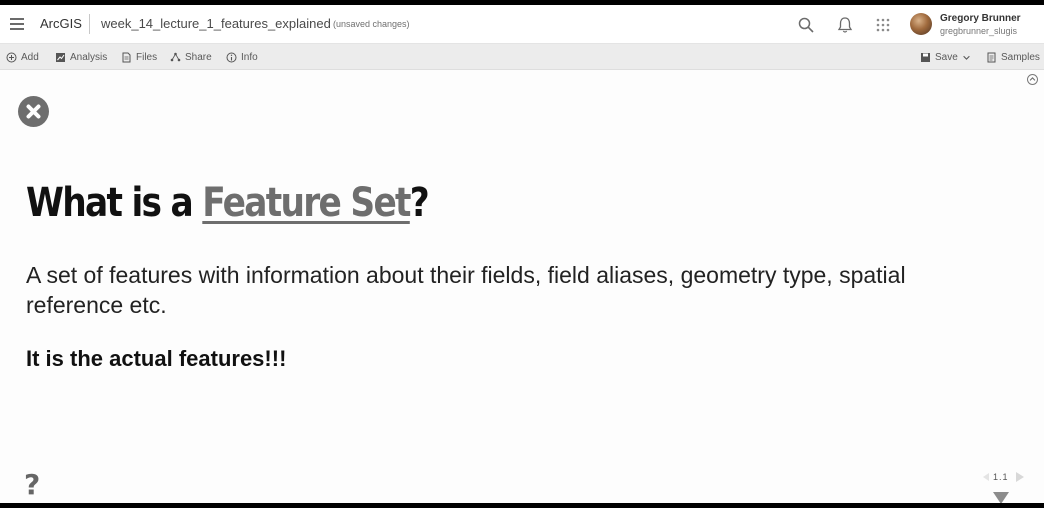 The image size is (1044, 508). What do you see at coordinates (1001, 477) in the screenshot?
I see `slide-number: 1.1` at bounding box center [1001, 477].